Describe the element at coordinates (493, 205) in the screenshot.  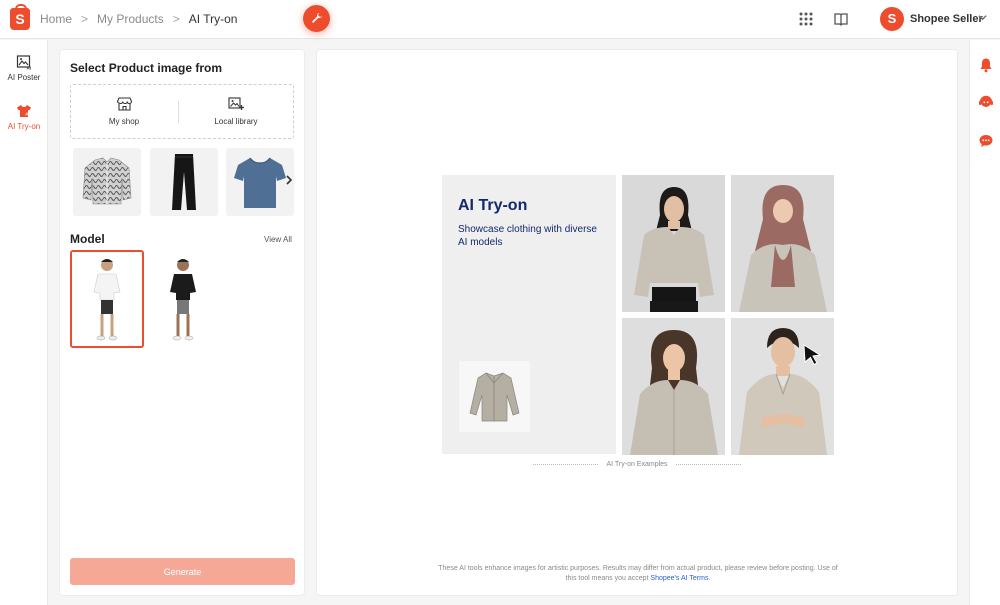
I see `promo-title: AI Try-on` at that location.